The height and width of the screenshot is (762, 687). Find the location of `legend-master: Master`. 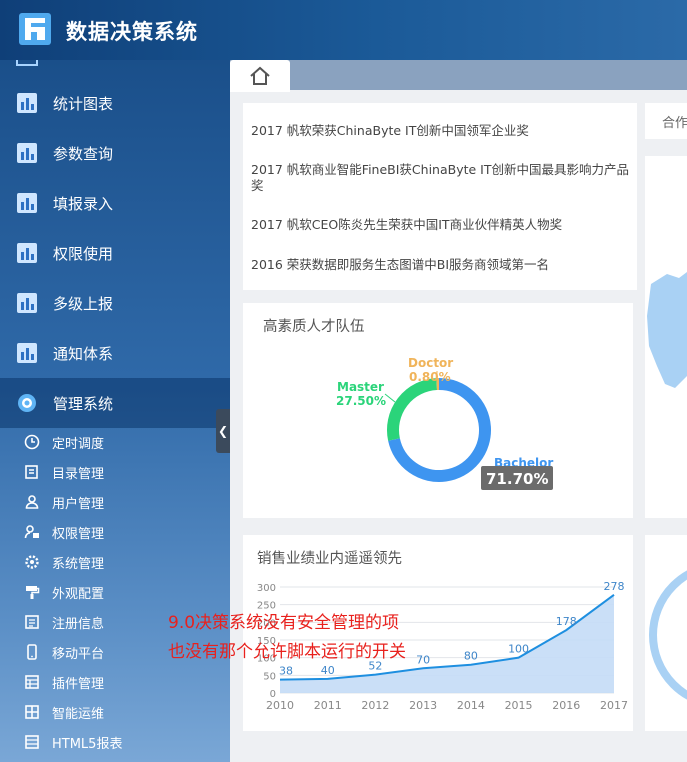

legend-master: Master is located at coordinates (360, 387).